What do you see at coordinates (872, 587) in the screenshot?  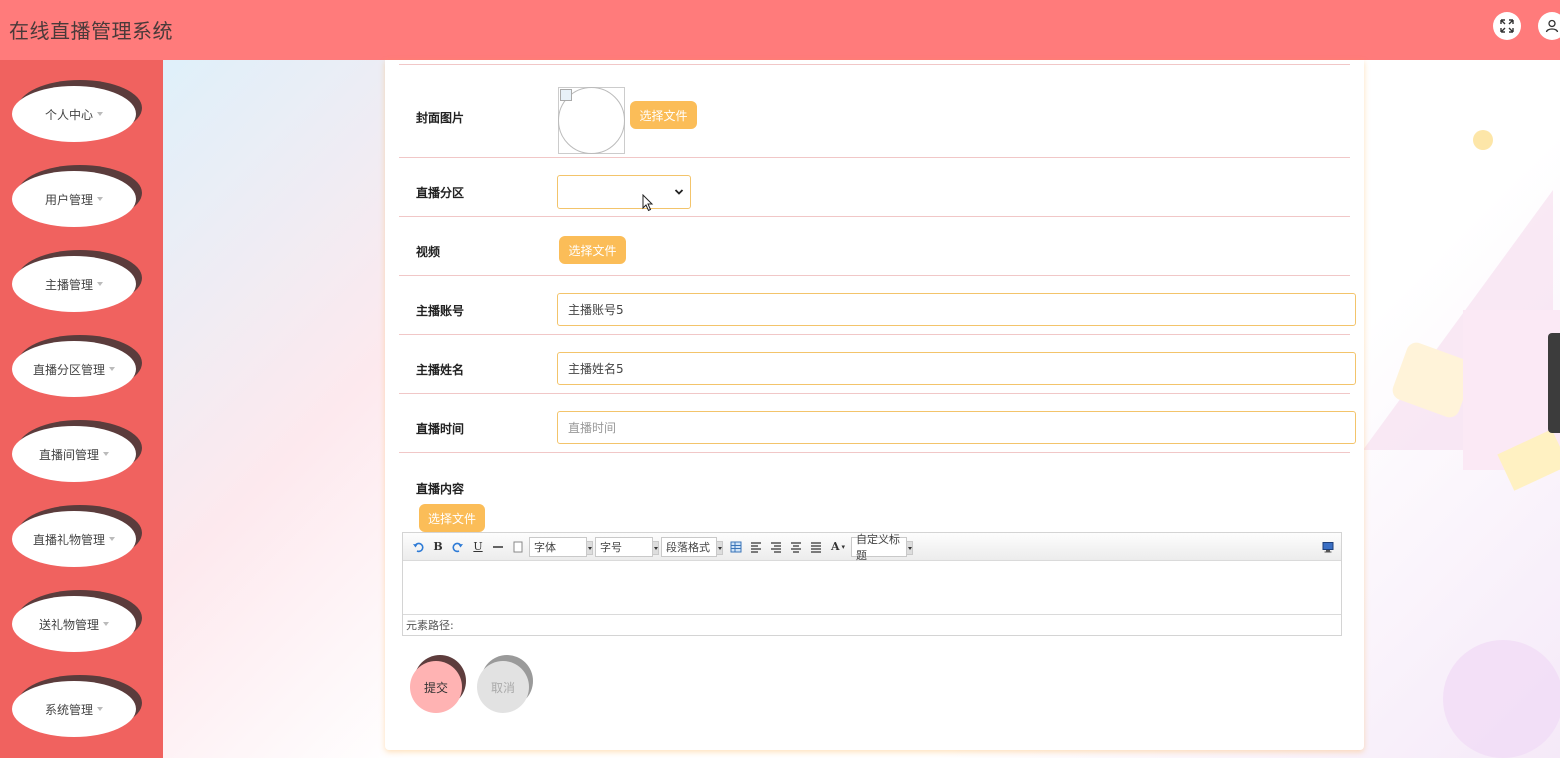 I see `editor-content-area` at bounding box center [872, 587].